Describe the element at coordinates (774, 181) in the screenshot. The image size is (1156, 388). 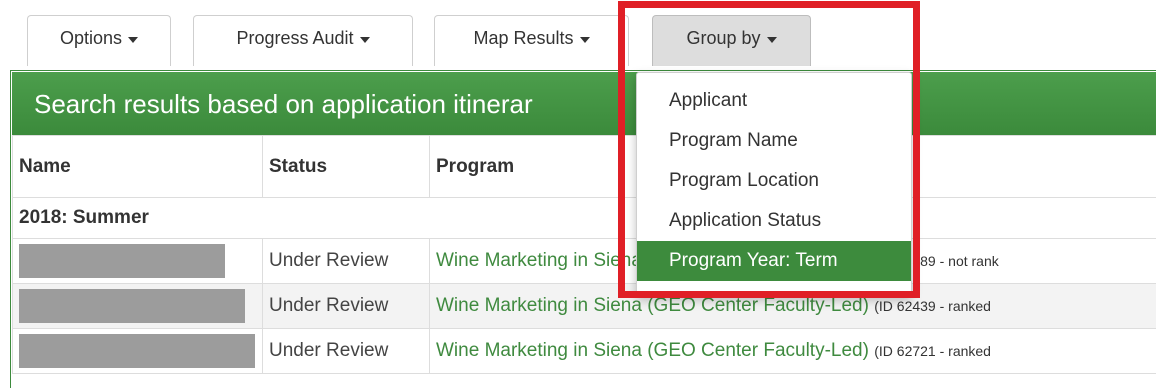
I see `dropdown-item-program-location: Program Location` at that location.